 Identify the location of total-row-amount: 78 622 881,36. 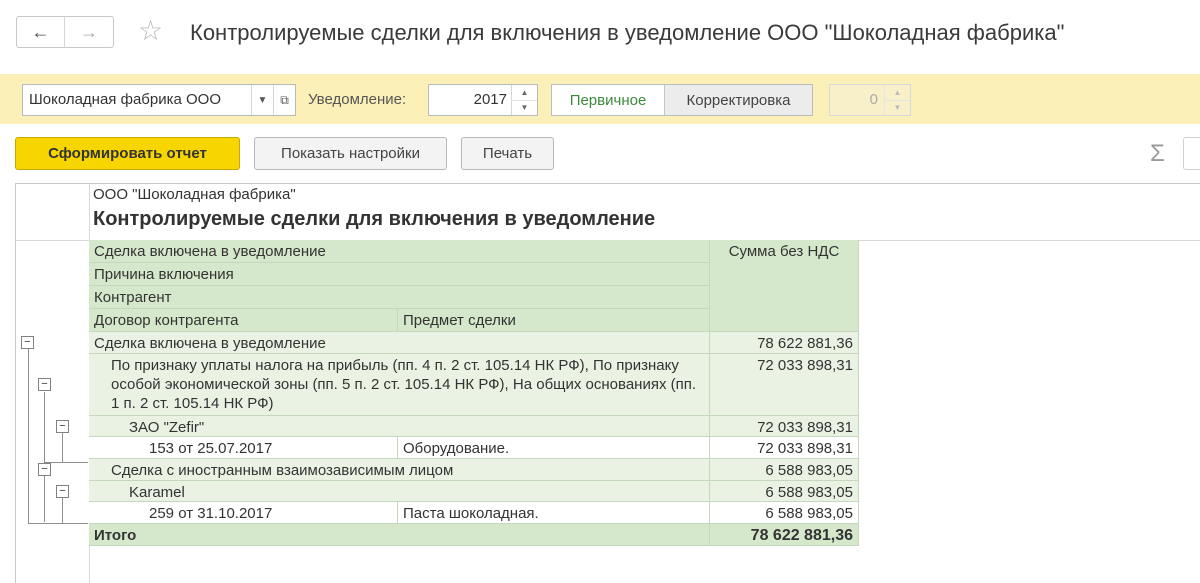
(784, 535).